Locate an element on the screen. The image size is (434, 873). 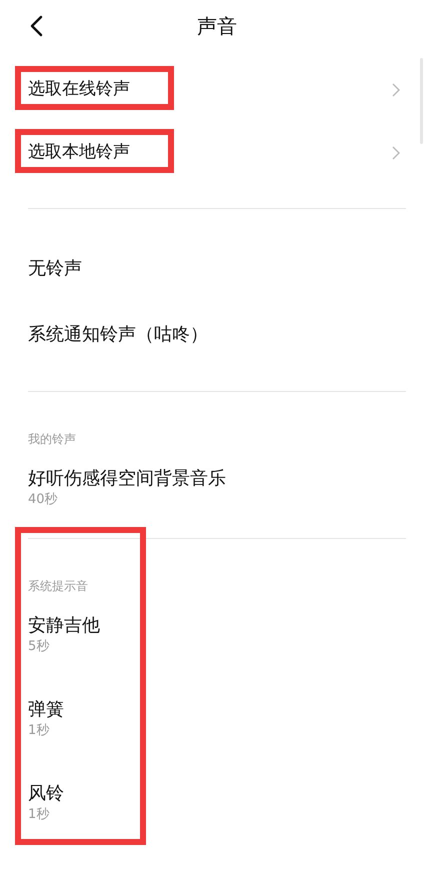
ringtone-duration: 40秒 is located at coordinates (43, 500).